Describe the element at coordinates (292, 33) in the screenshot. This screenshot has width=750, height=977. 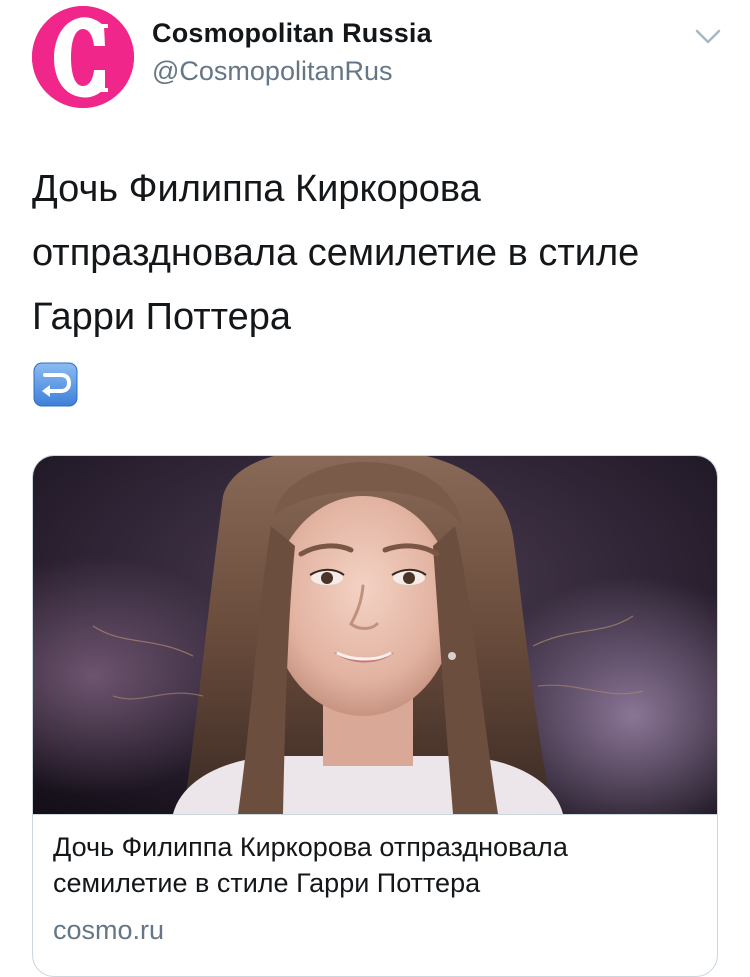
I see `author-display-name: Cosmopolitan Russia` at that location.